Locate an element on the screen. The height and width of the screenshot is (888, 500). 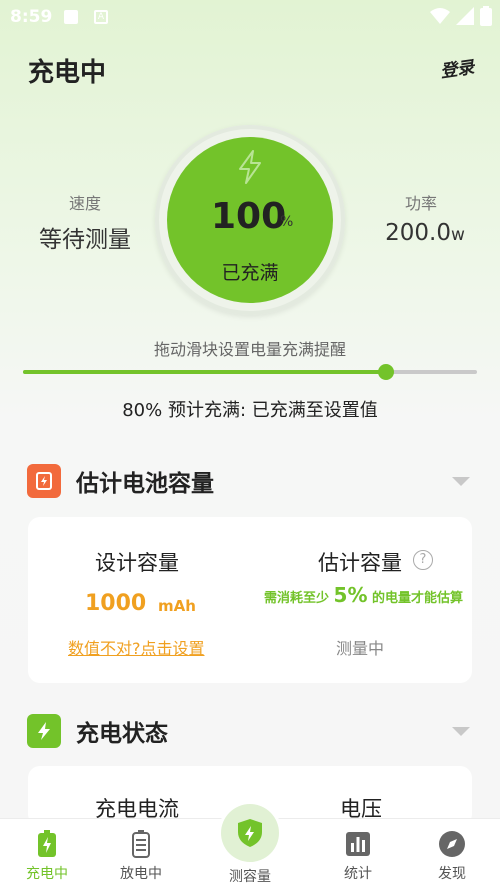
page-title: 充电中 is located at coordinates (67, 73).